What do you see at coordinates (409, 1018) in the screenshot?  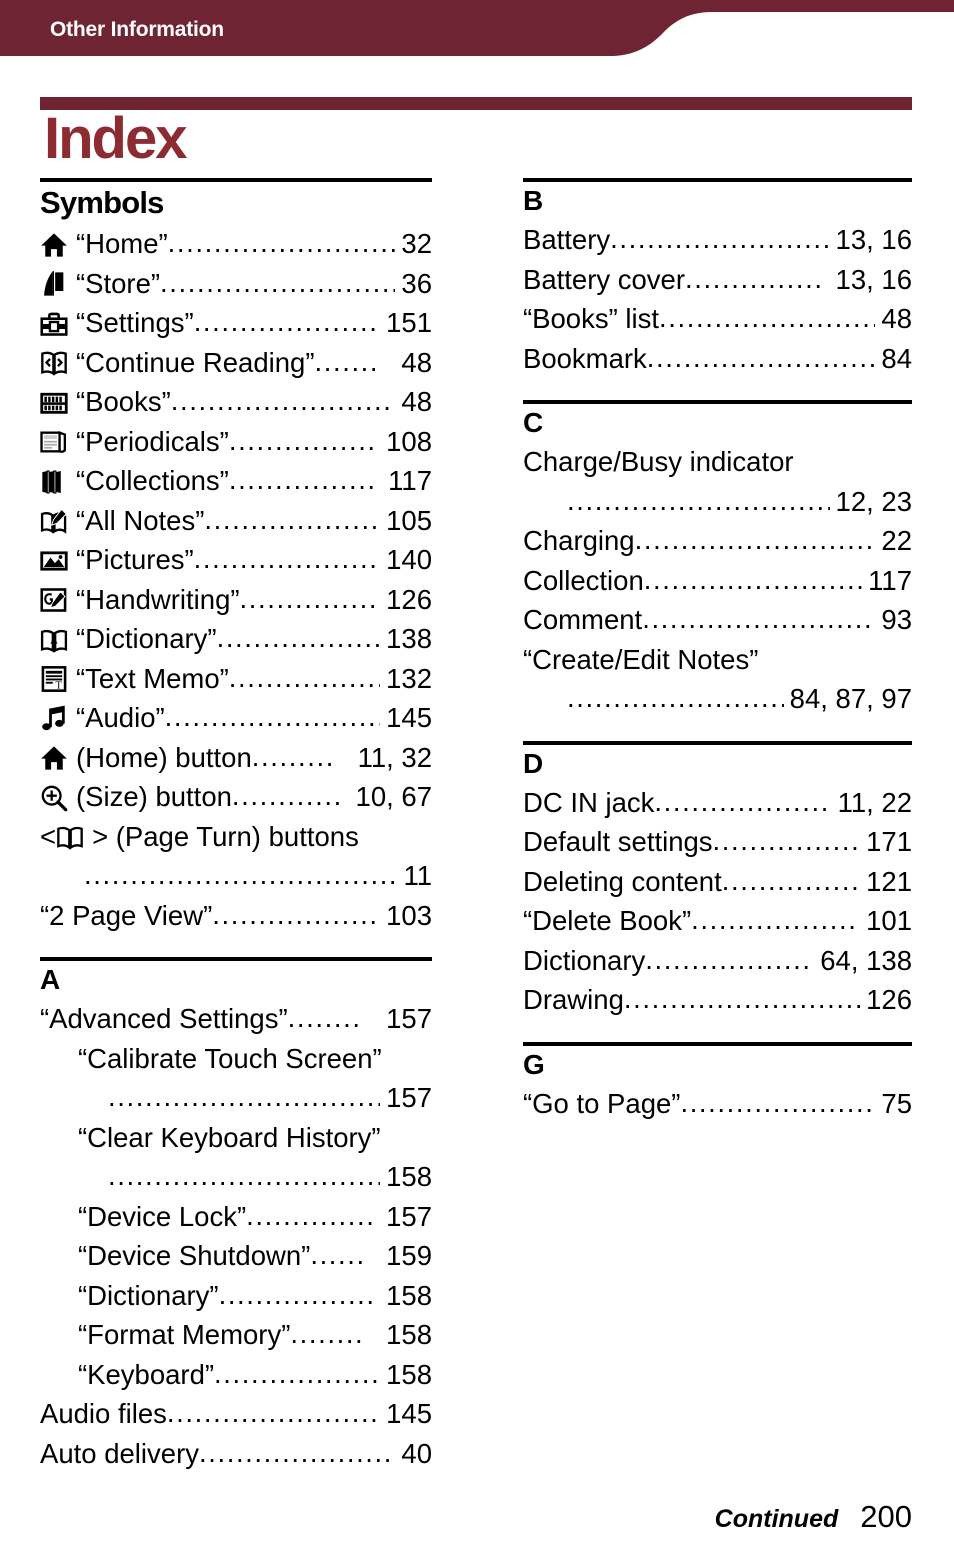 I see `index-entry-page: 157` at bounding box center [409, 1018].